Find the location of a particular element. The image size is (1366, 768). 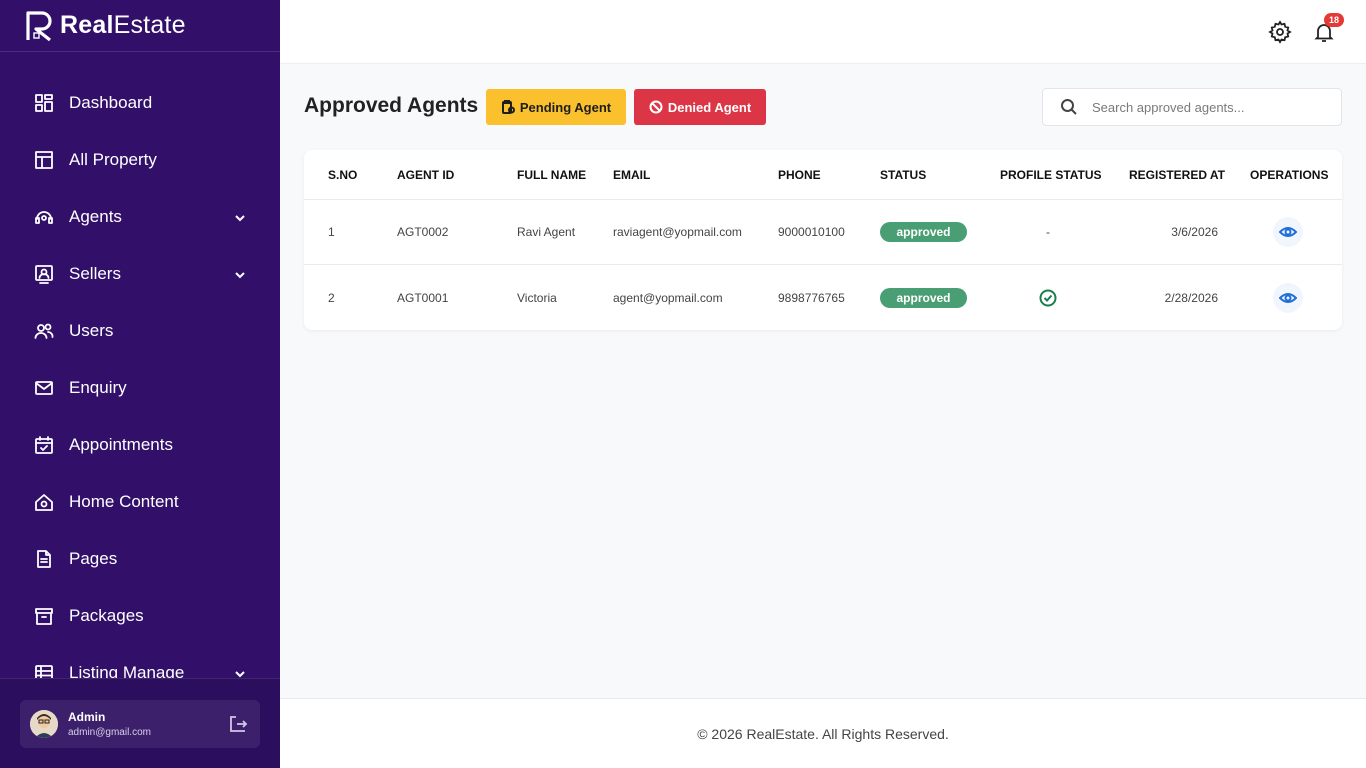

column-header: PHONE is located at coordinates (799, 174).